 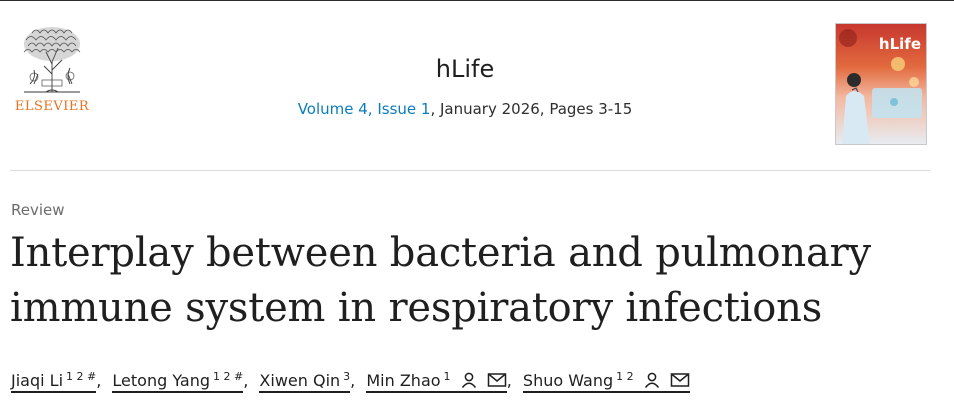 I want to click on author-item: Xiwen Qin 3, so click(x=305, y=381).